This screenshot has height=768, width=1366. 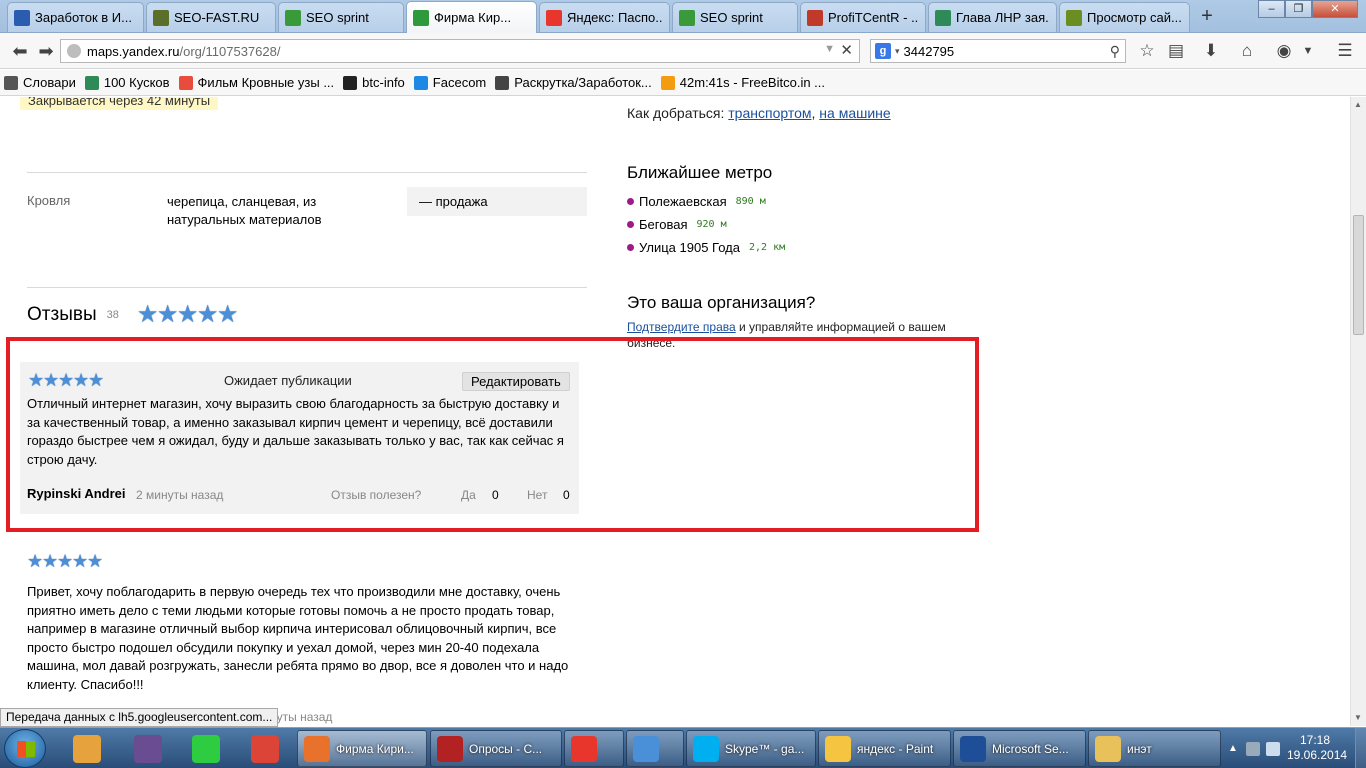 I want to click on review-rating-stars: ★ ★ ★ ★ ★, so click(x=65, y=561).